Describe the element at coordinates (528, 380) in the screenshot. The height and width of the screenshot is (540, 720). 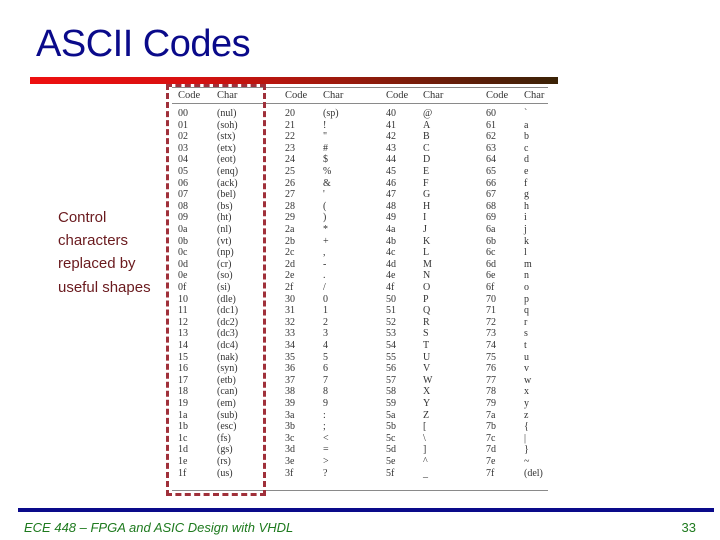
I see `char-cell: w` at that location.